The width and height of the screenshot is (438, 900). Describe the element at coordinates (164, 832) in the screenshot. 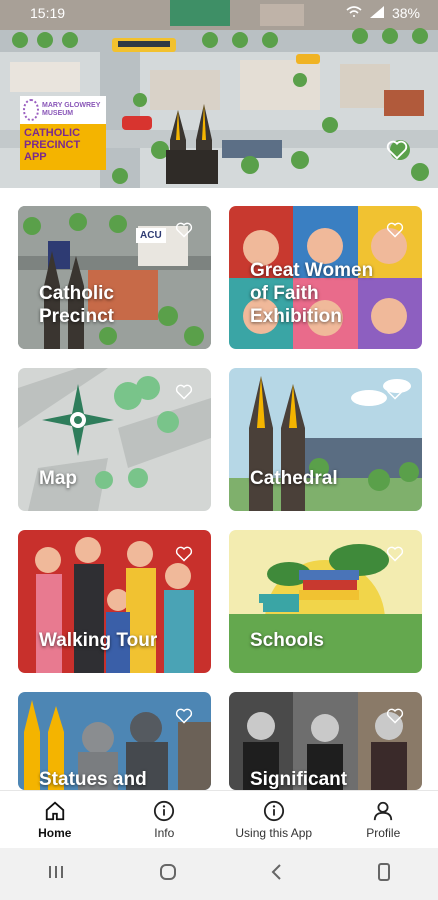

I see `nav-info-label: Info` at that location.